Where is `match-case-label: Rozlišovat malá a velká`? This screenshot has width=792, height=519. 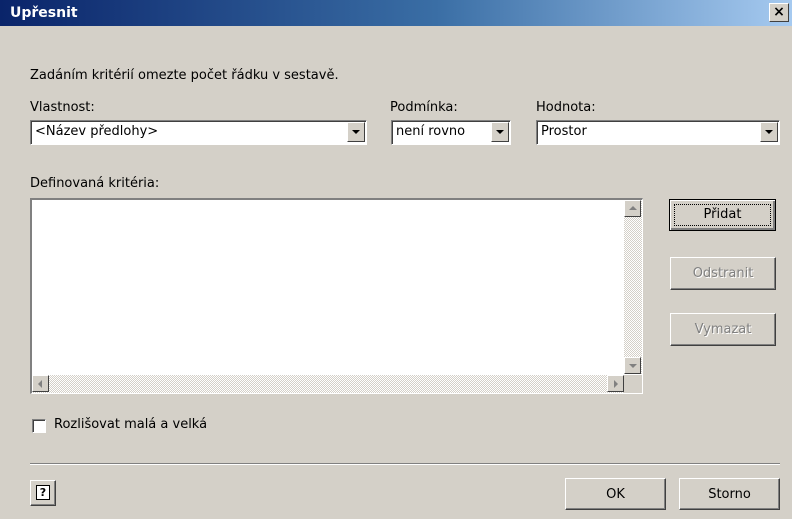 match-case-label: Rozlišovat malá a velká is located at coordinates (131, 424).